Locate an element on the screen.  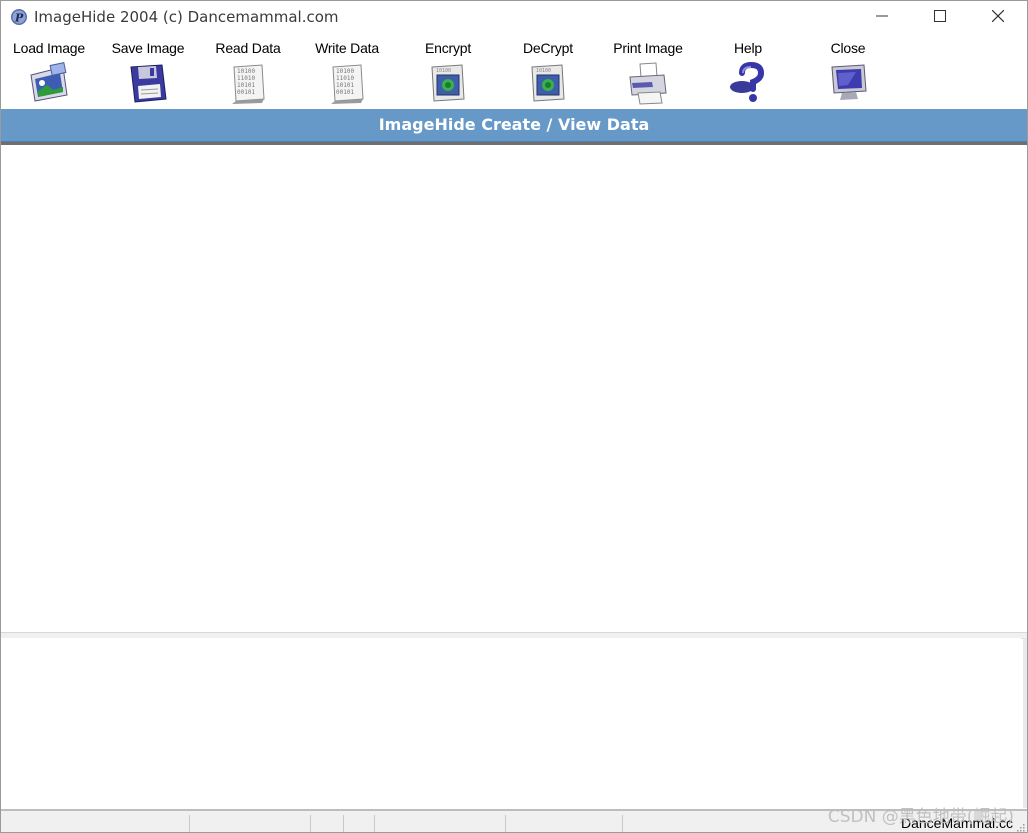
print-image-label: Print Image is located at coordinates (648, 48).